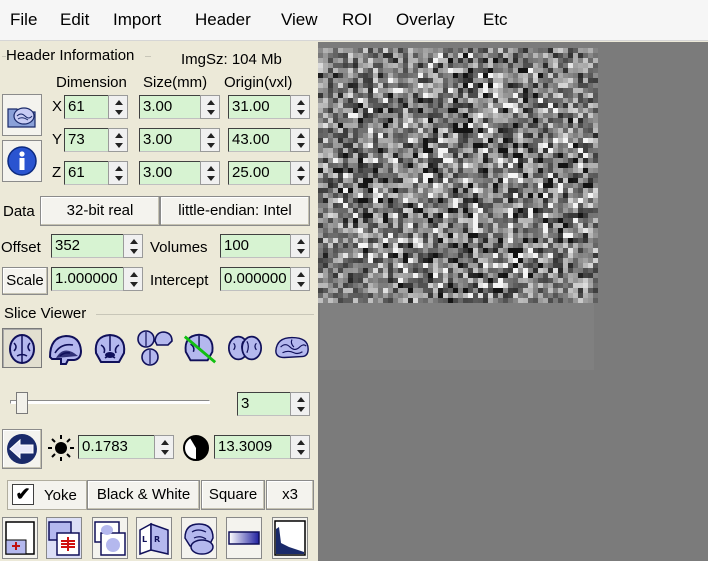 The height and width of the screenshot is (561, 708). Describe the element at coordinates (259, 140) in the screenshot. I see `origin-y-field: 43.00` at that location.